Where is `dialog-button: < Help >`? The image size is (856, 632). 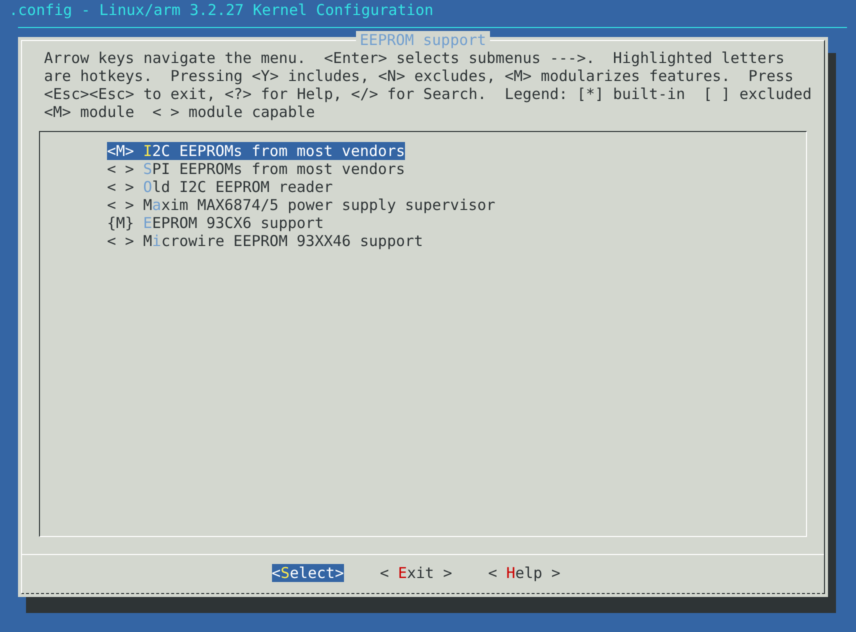
dialog-button: < Help > is located at coordinates (524, 573).